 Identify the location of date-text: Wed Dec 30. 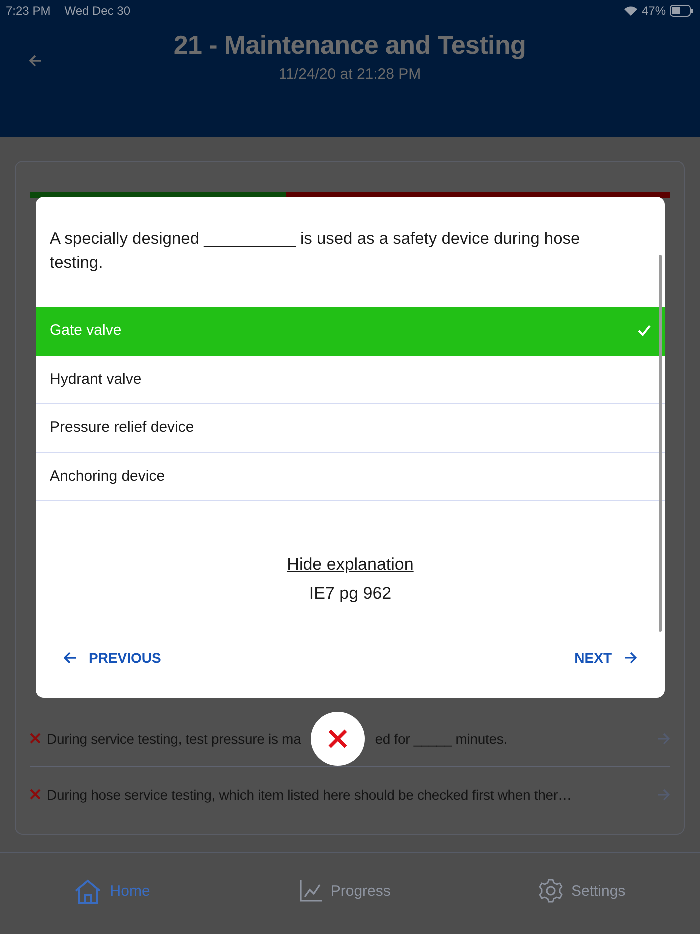
(97, 11).